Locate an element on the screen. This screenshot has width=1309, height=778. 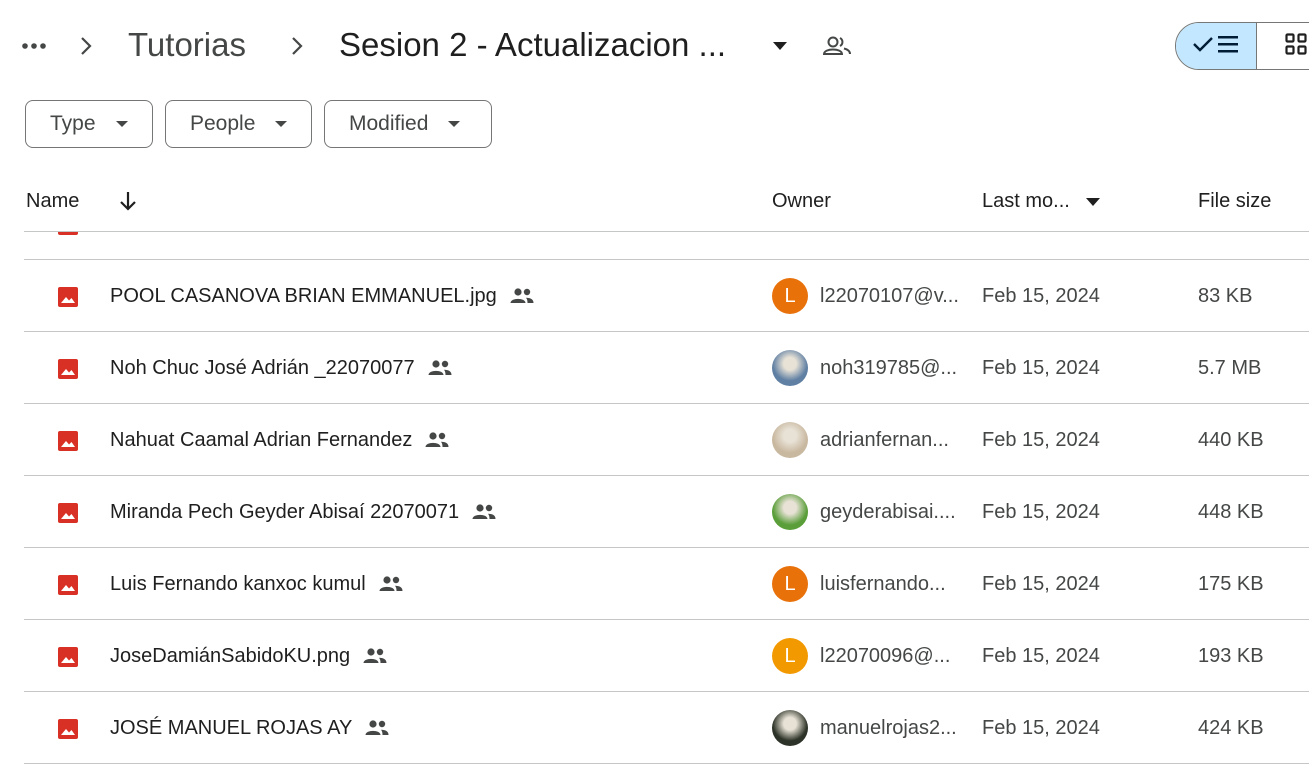
file-name: Nahuat Caamal Adrian Fernandez is located at coordinates (280, 440).